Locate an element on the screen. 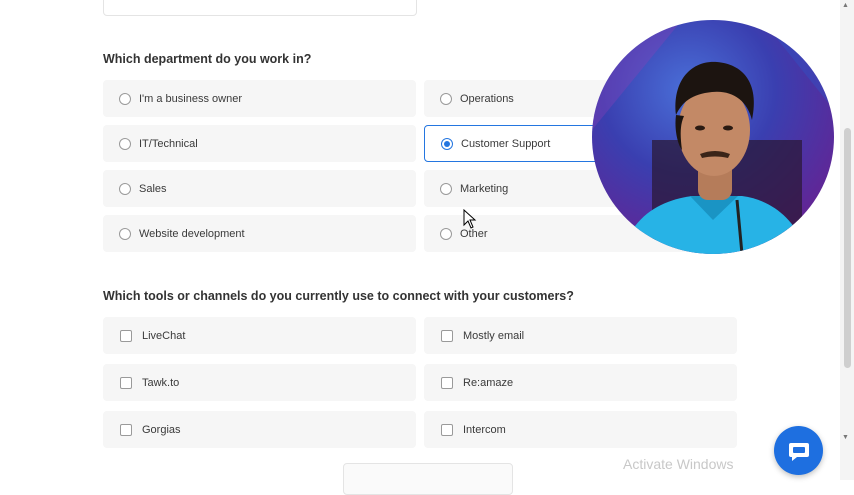 The height and width of the screenshot is (495, 854). next-button is located at coordinates (428, 479).